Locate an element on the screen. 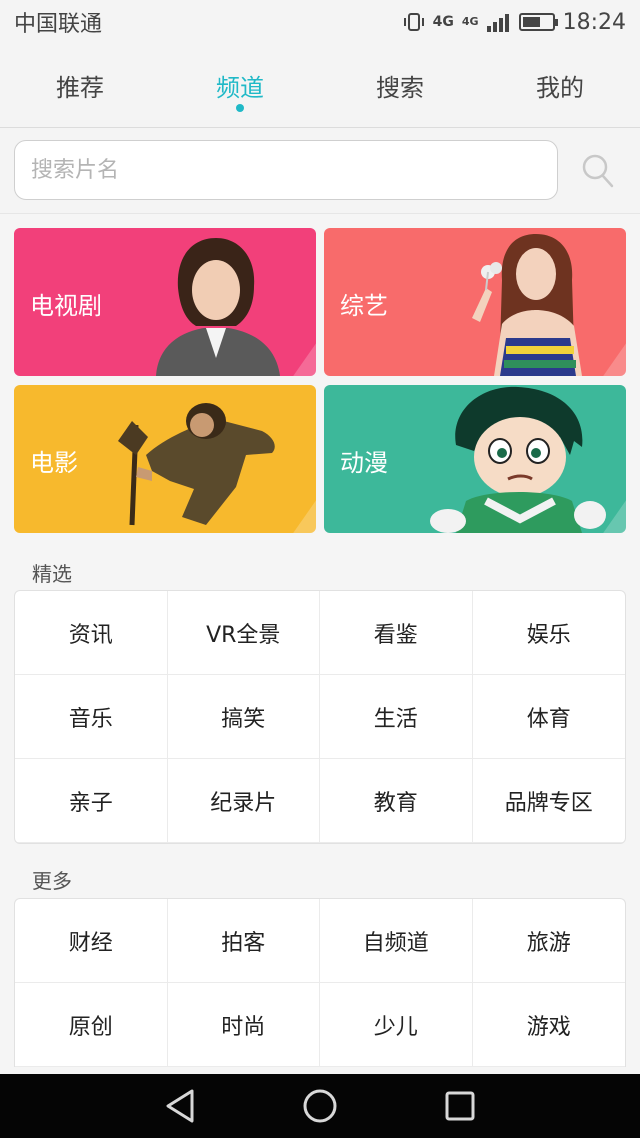  section-title-more: 更多 is located at coordinates (52, 881).